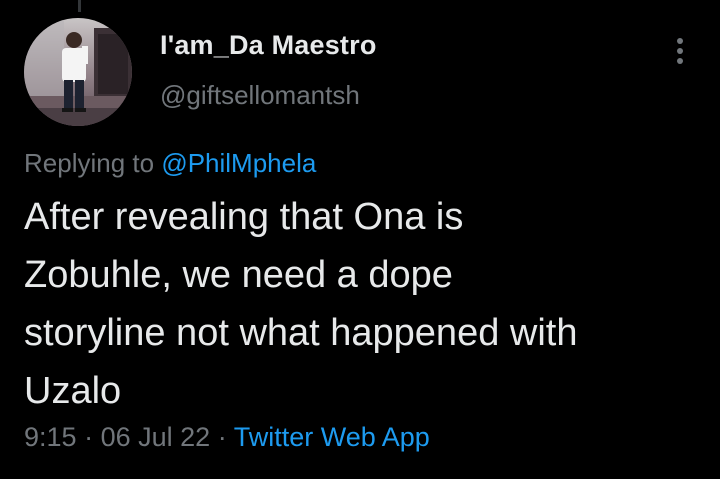 This screenshot has width=720, height=479. Describe the element at coordinates (238, 275) in the screenshot. I see `tweet-text-line: Zobuhle, we need a dope` at that location.